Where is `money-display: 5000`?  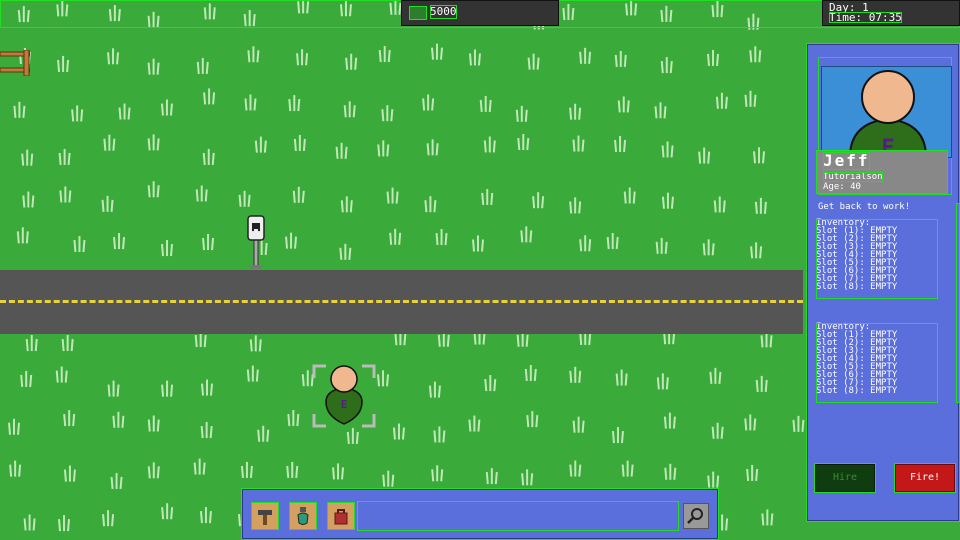 money-display: 5000 is located at coordinates (480, 13).